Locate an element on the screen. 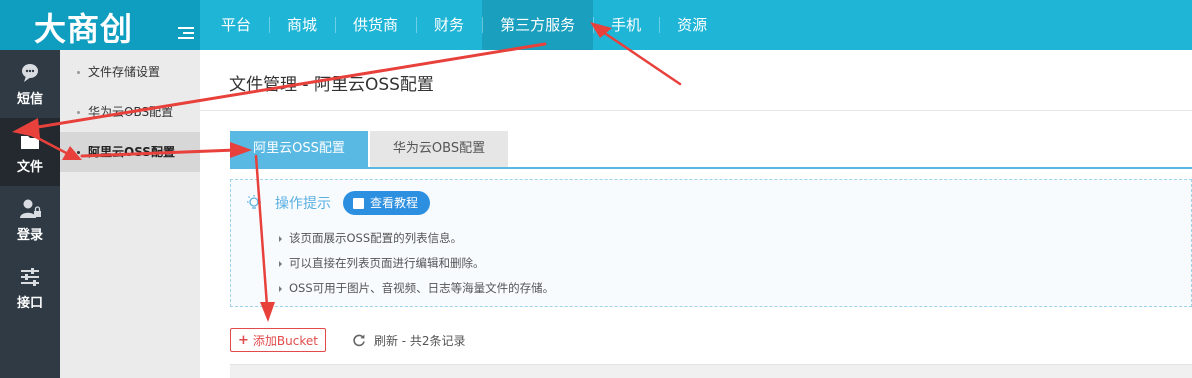 This screenshot has width=1192, height=378. submenu-item-aliyun-oss: 阿里云OSS配置 is located at coordinates (130, 152).